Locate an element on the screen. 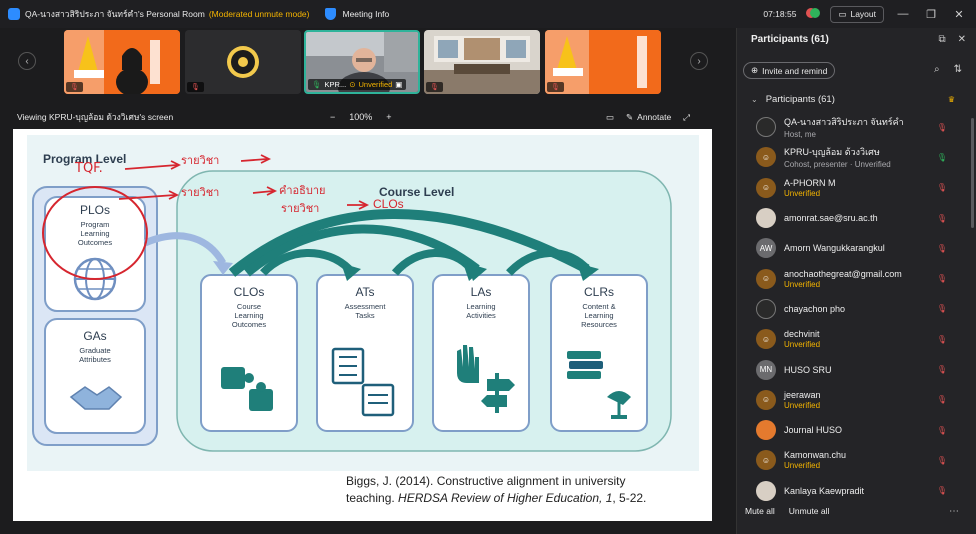 This screenshot has width=976, height=534. meeting-info-button: Meeting Info is located at coordinates (357, 14).